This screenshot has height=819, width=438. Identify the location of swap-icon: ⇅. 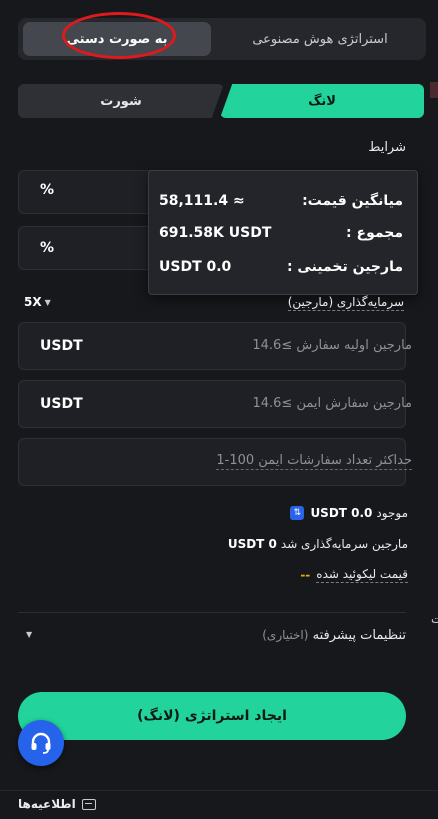
(297, 513).